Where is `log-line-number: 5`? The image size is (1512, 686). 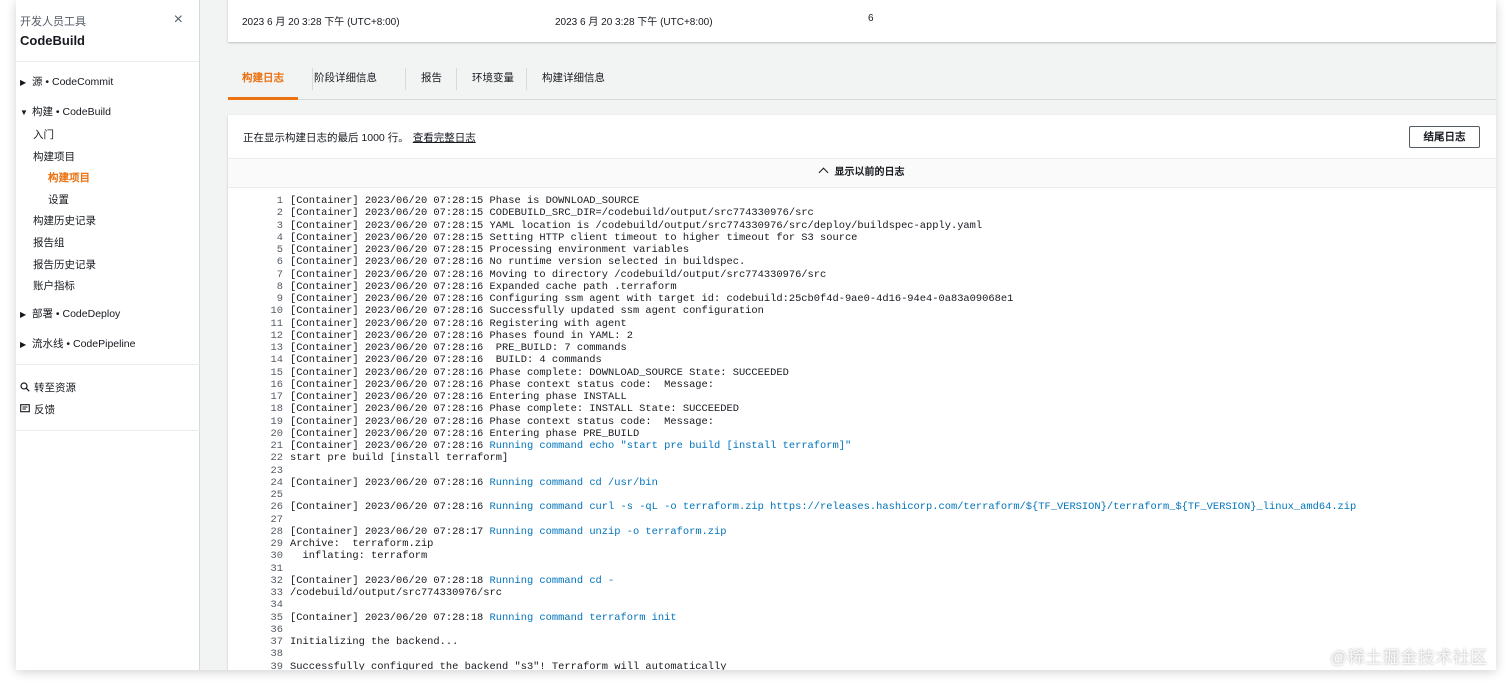
log-line-number: 5 is located at coordinates (279, 250).